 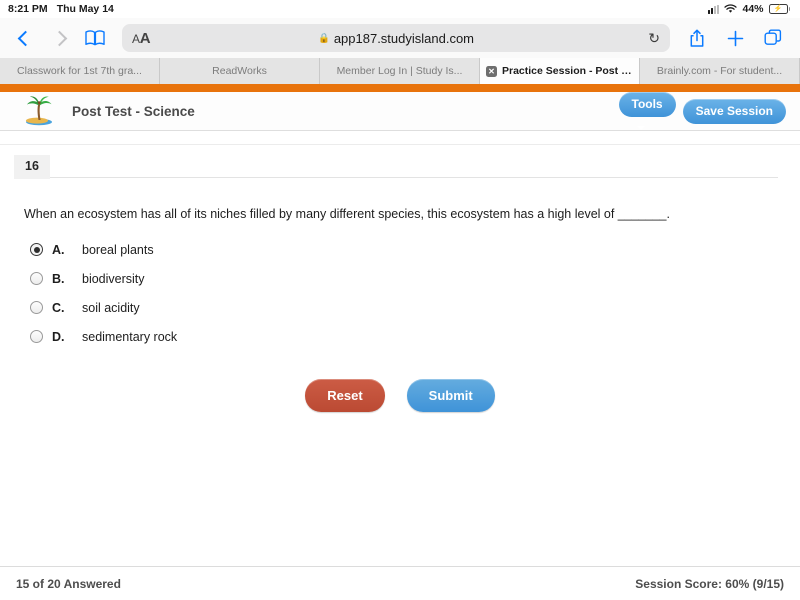 What do you see at coordinates (400, 382) in the screenshot?
I see `action-buttons: Reset Submit` at bounding box center [400, 382].